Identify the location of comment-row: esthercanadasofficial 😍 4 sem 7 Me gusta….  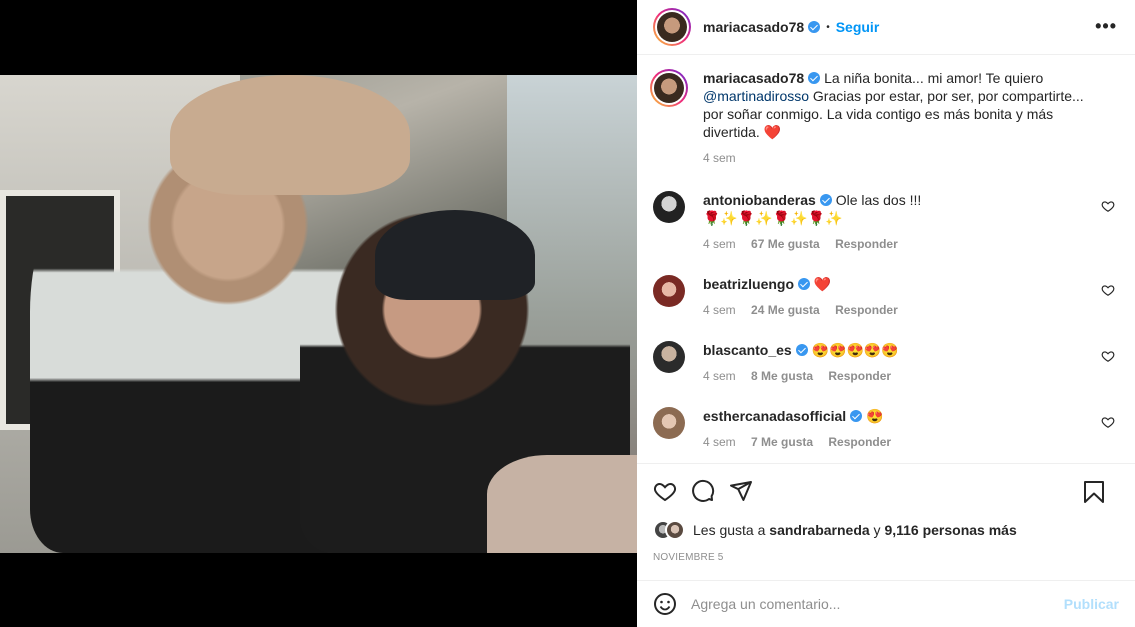
(886, 429).